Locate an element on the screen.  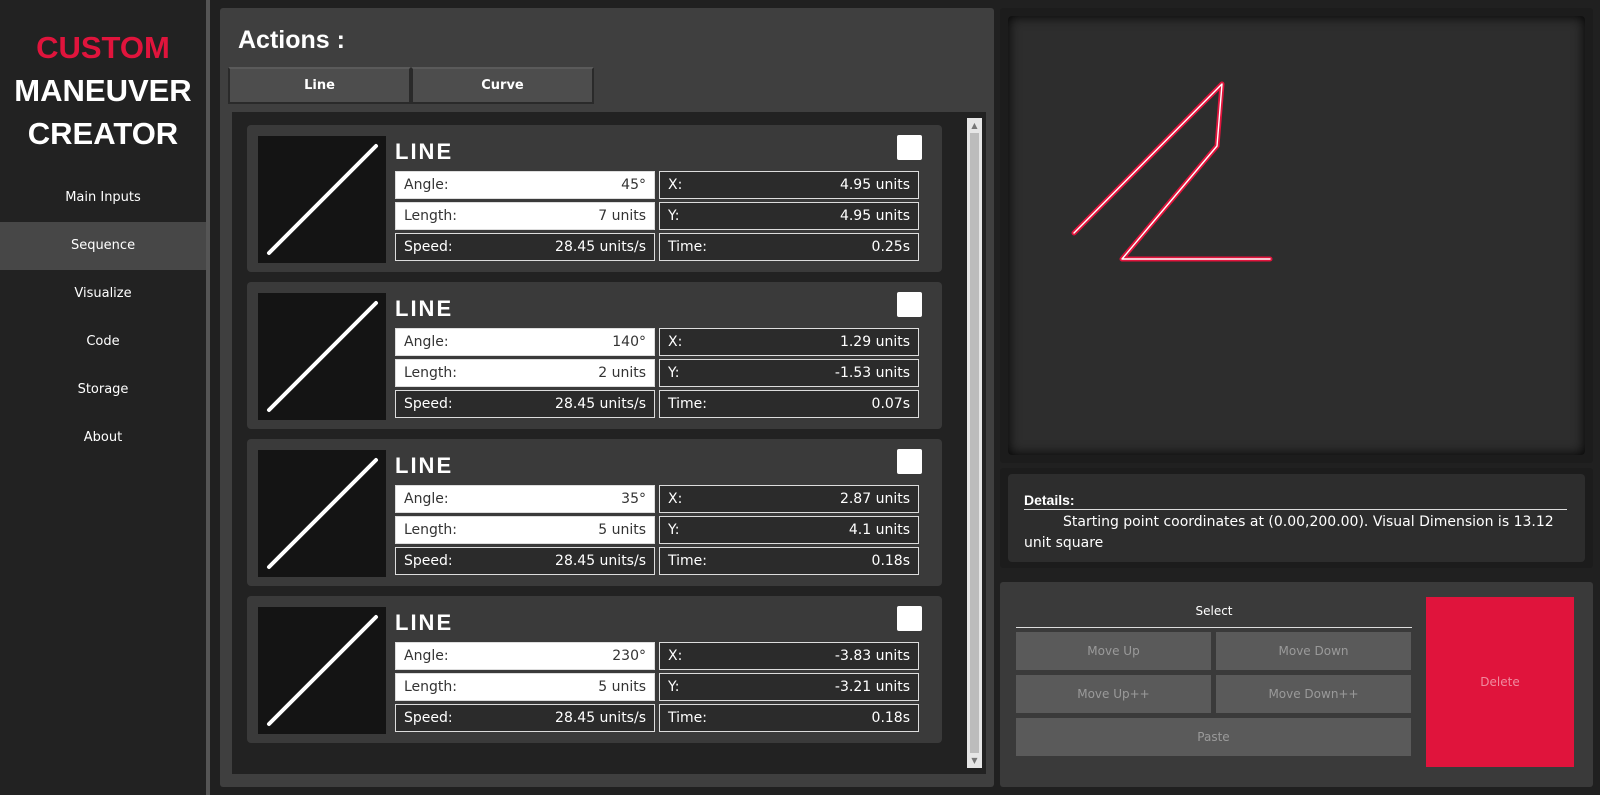
sidebar-divider is located at coordinates (208, 397).